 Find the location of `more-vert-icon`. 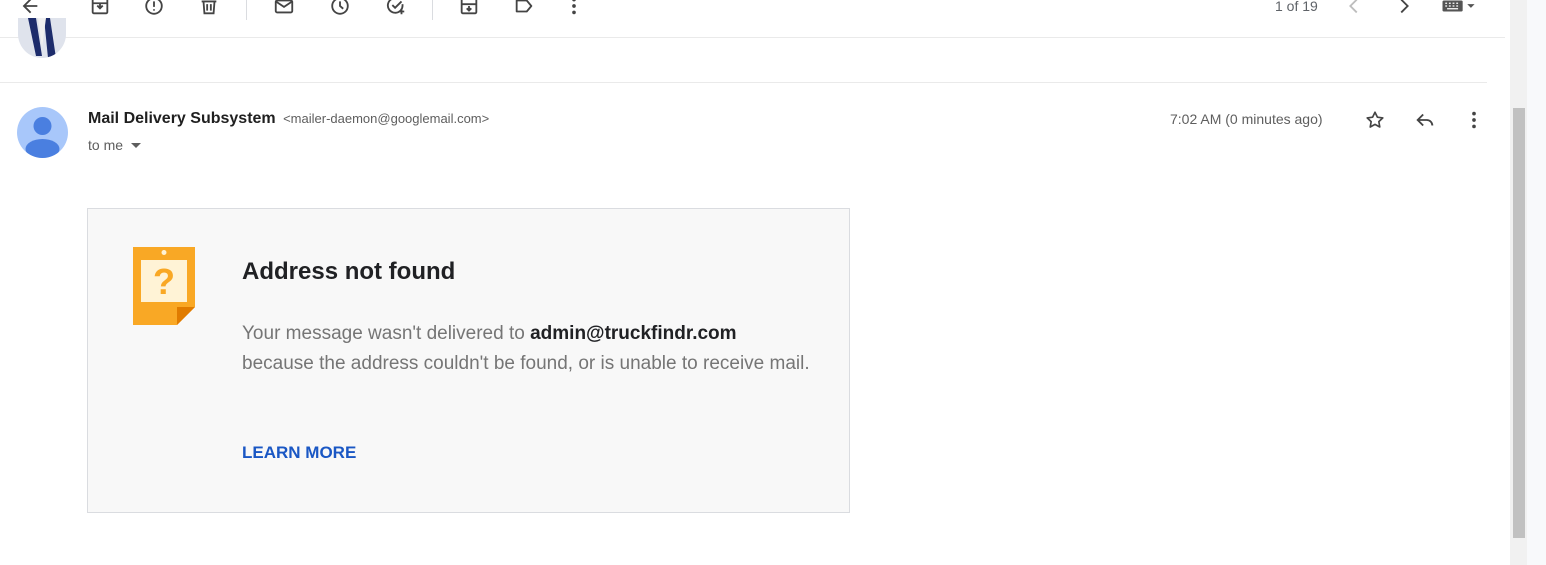

more-vert-icon is located at coordinates (574, 11).